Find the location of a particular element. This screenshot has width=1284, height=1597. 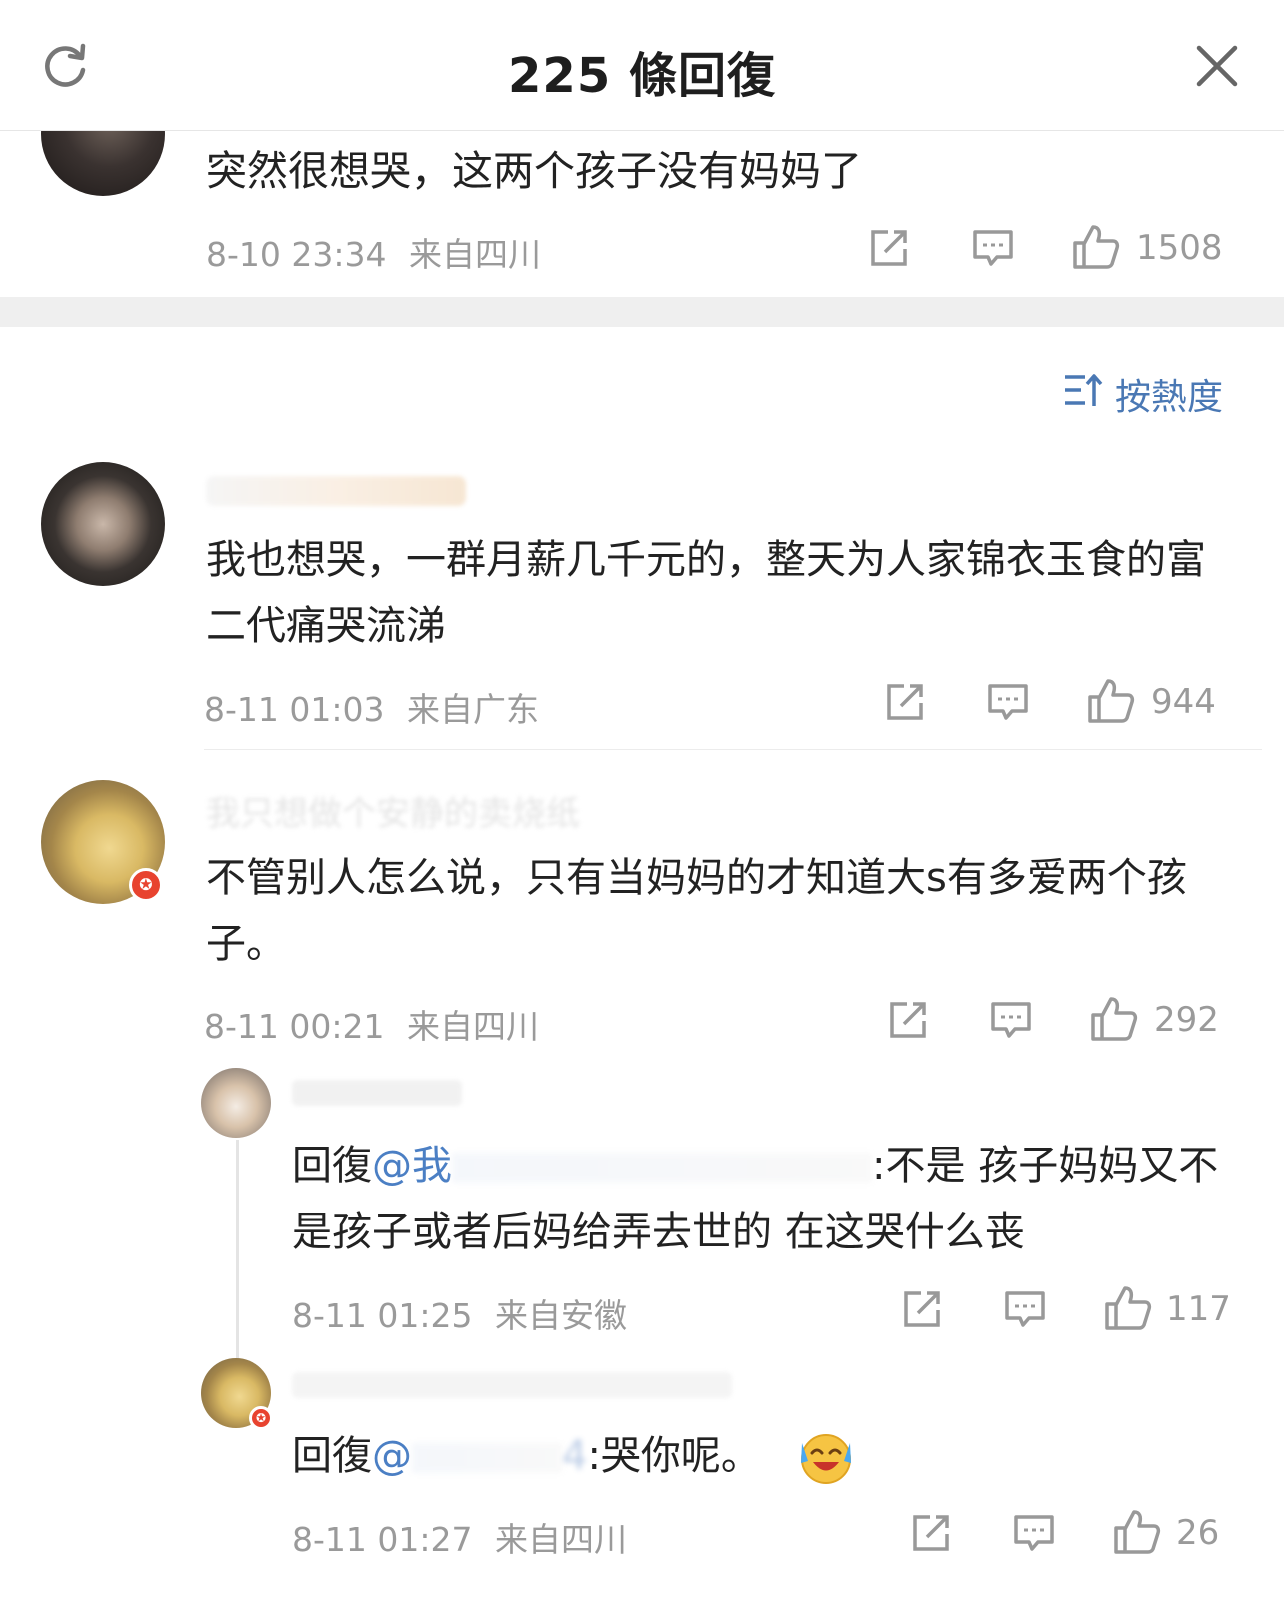

page-title: 225 條回復 is located at coordinates (642, 76).